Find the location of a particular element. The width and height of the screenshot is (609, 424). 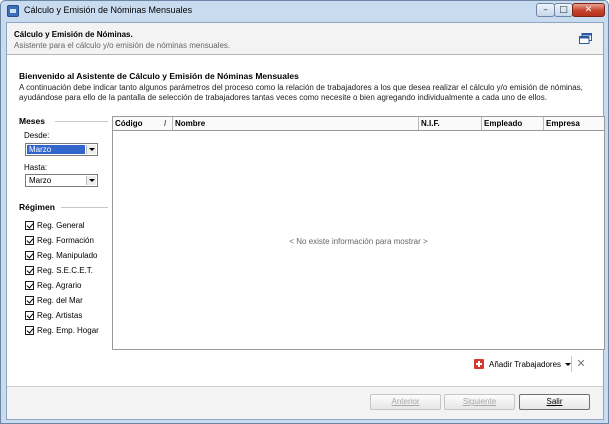

toolbar-separator is located at coordinates (571, 364).